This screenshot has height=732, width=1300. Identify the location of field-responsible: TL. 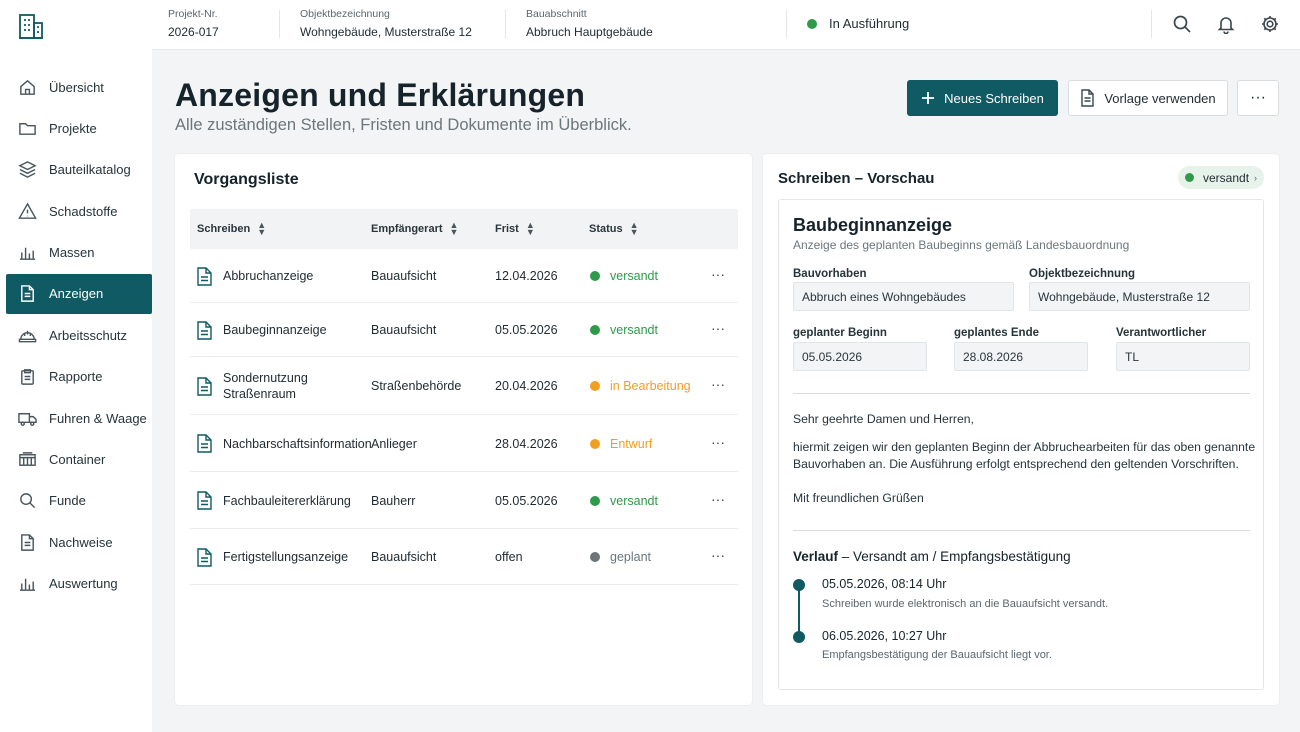
(1183, 356).